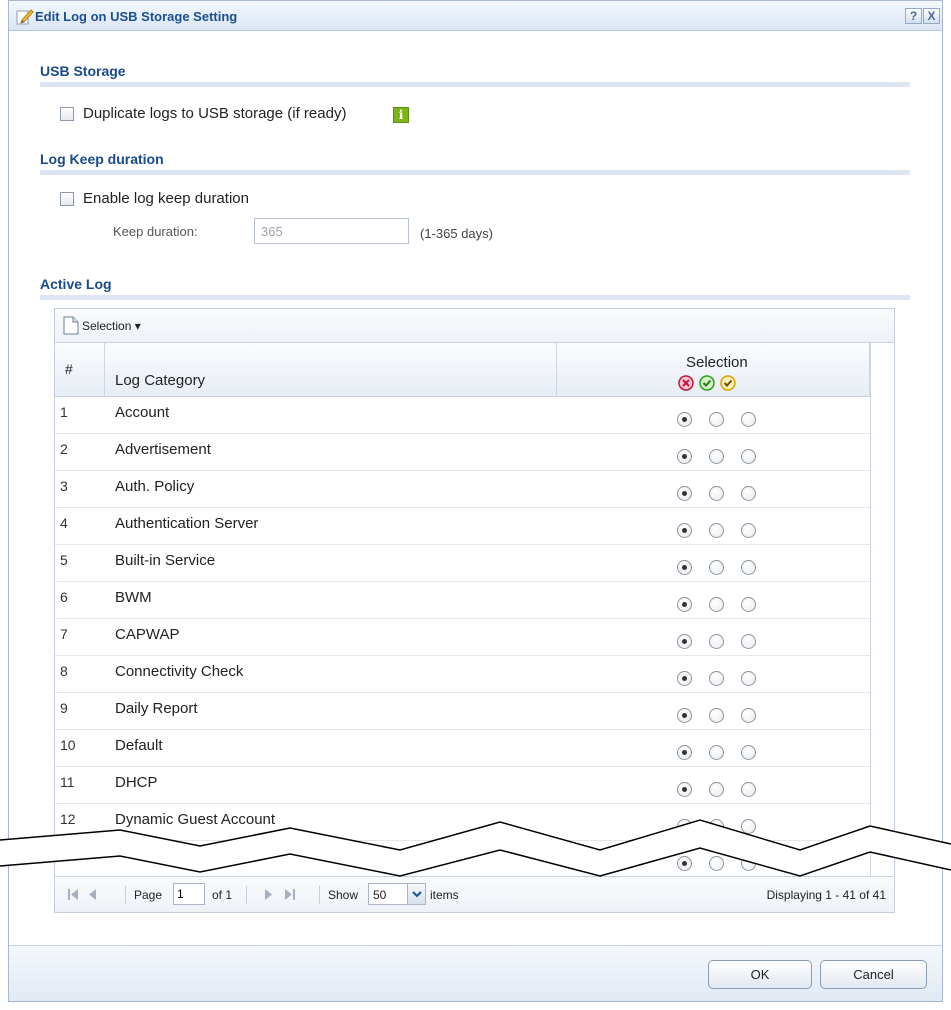 Image resolution: width=951 pixels, height=1010 pixels. What do you see at coordinates (462, 452) in the screenshot?
I see `table-row: 2 Advertisement` at bounding box center [462, 452].